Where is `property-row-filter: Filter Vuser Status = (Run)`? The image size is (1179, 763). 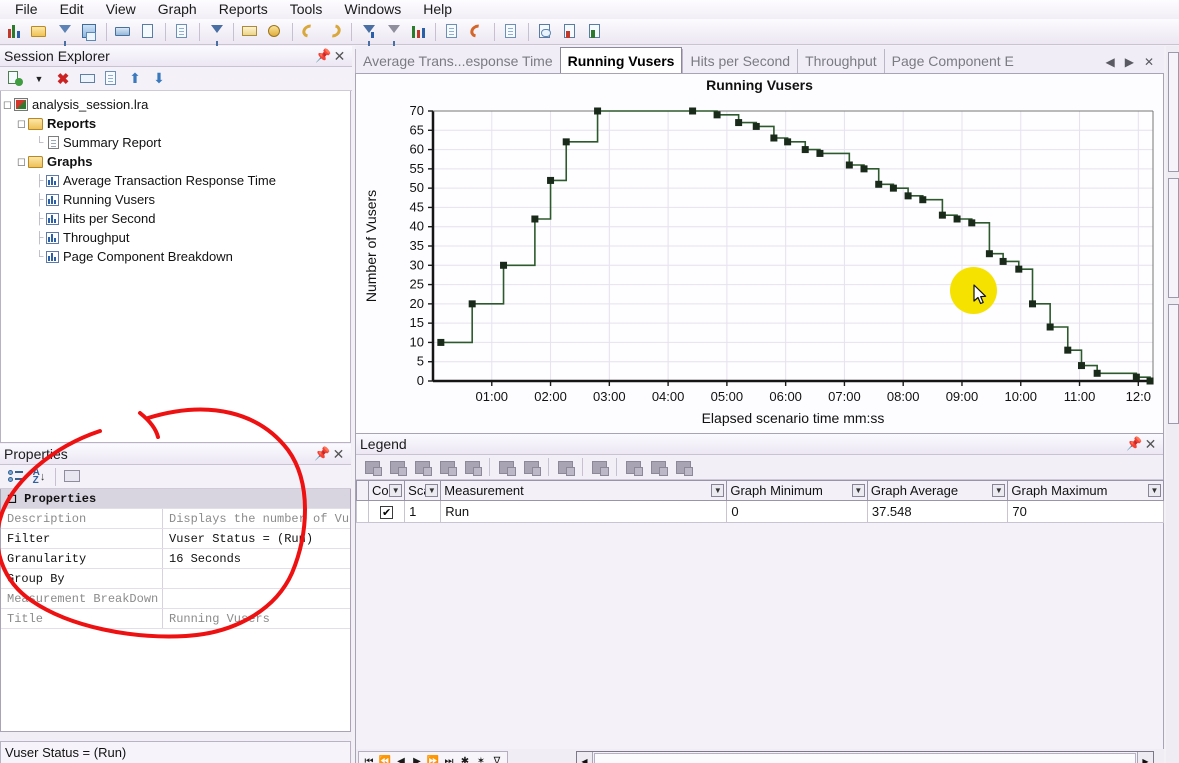 property-row-filter: Filter Vuser Status = (Run) is located at coordinates (175, 539).